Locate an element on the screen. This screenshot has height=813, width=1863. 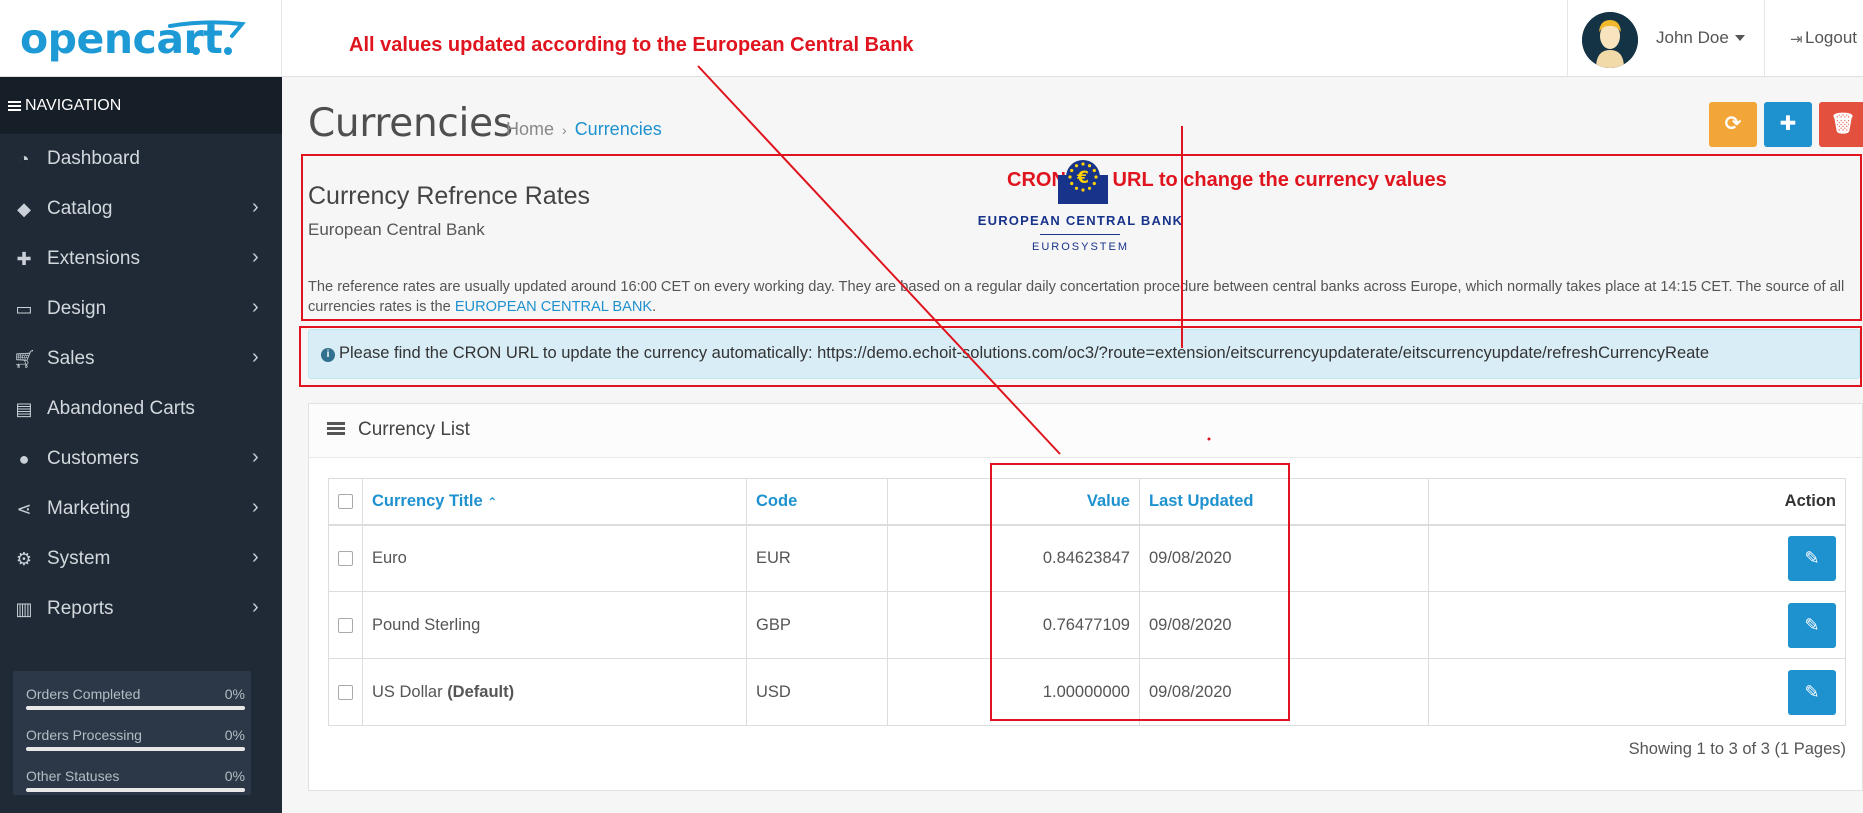
annotation-arrows is located at coordinates (954, 260).